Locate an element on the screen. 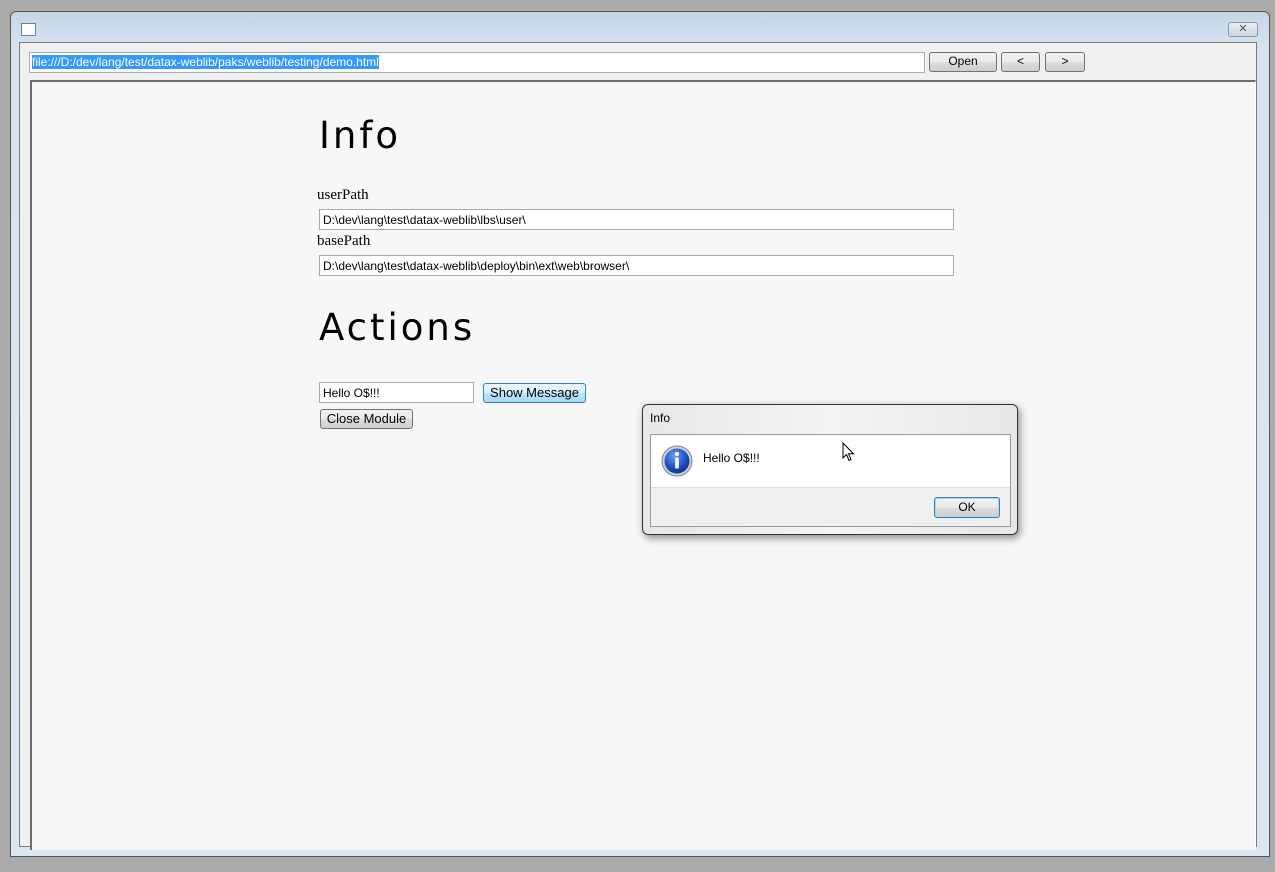  window-icon is located at coordinates (28, 29).